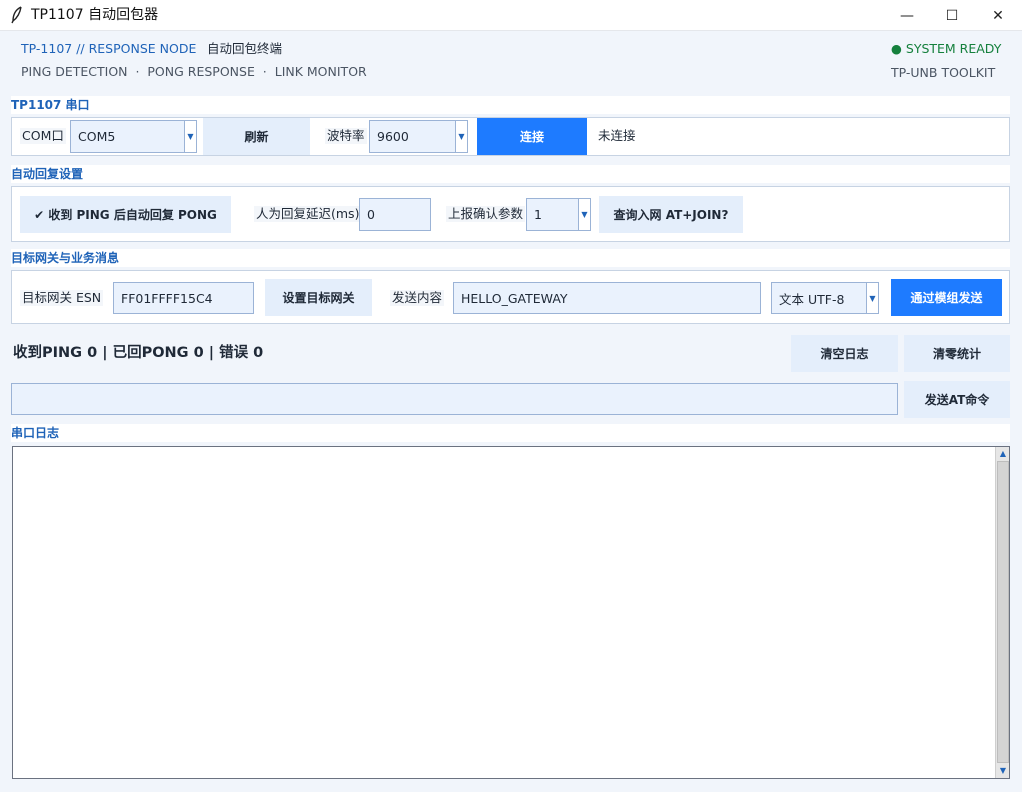  I want to click on auto-reply-section-title: 自动回复设置, so click(47, 174).